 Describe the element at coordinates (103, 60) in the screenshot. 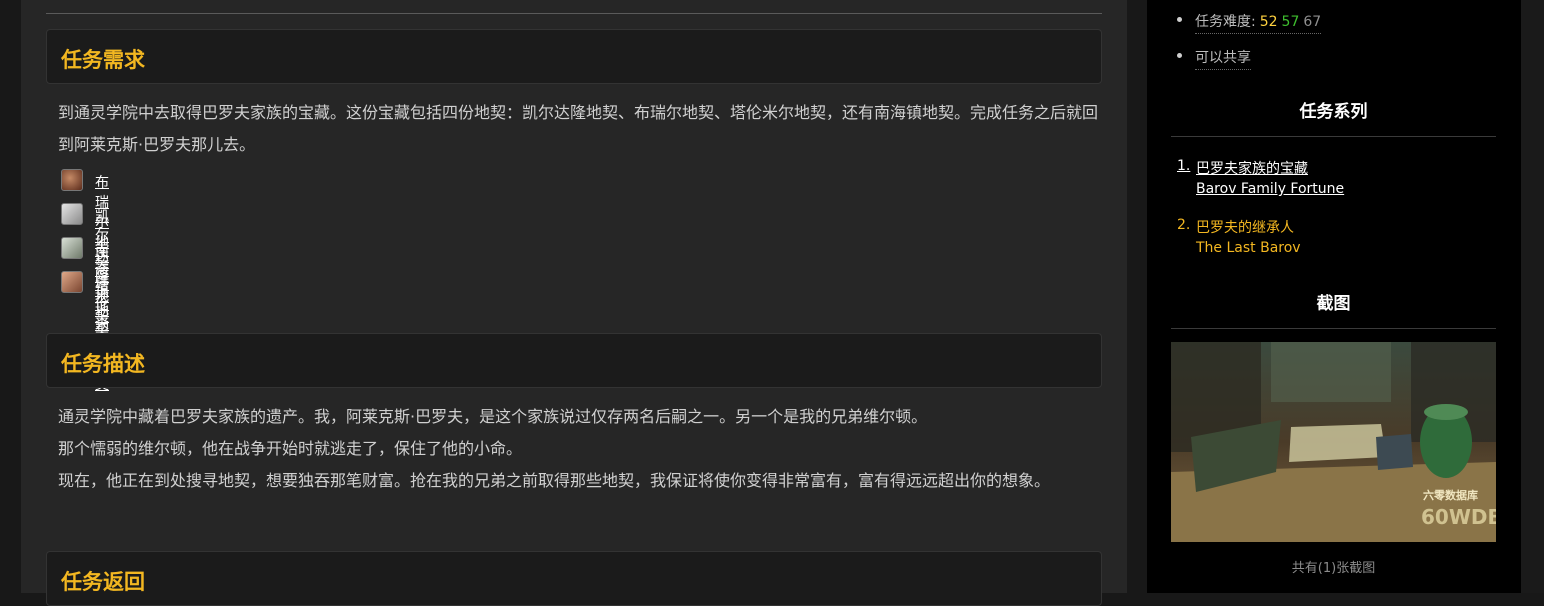

I see `requirements-title: 任务需求` at that location.